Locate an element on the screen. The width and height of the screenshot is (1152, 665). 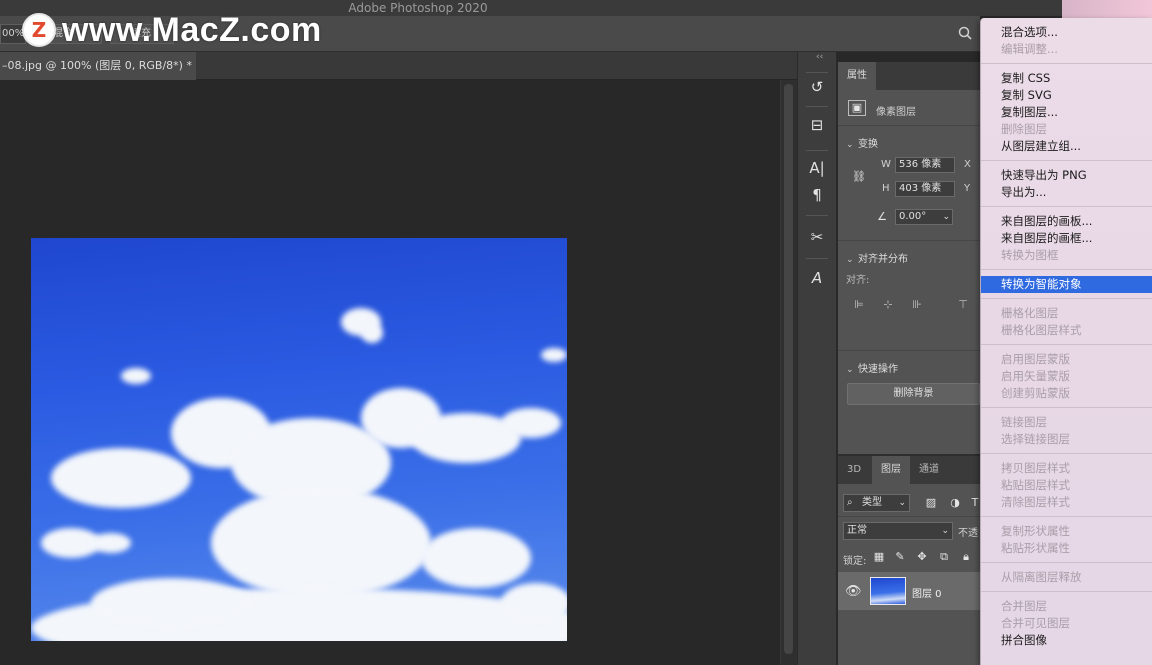
character-icon: A| is located at coordinates (817, 168).